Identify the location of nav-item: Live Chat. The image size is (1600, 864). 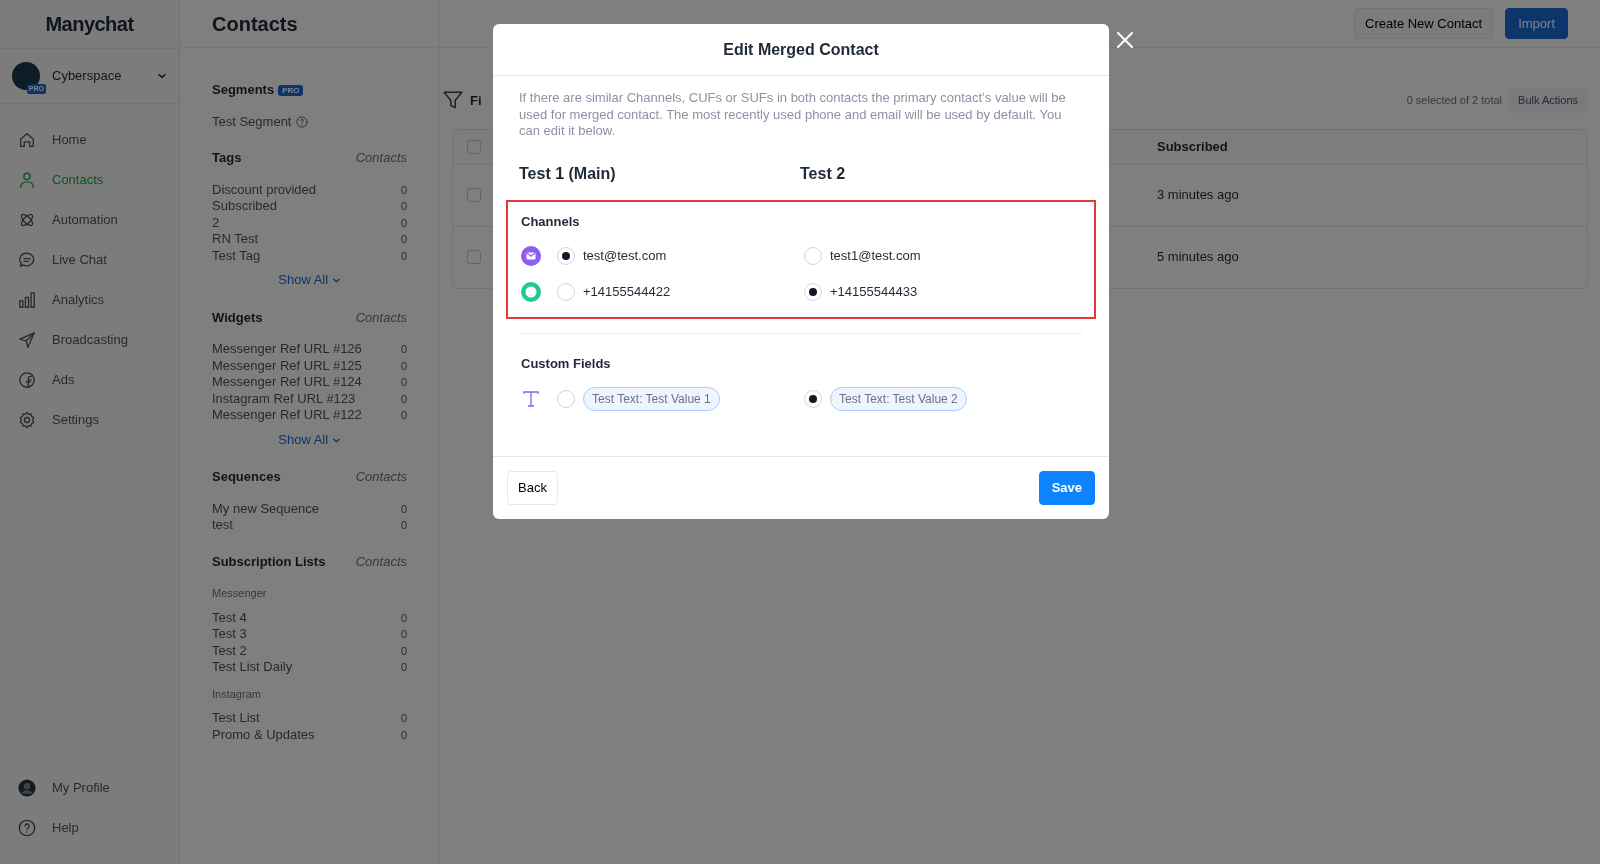
(89, 260).